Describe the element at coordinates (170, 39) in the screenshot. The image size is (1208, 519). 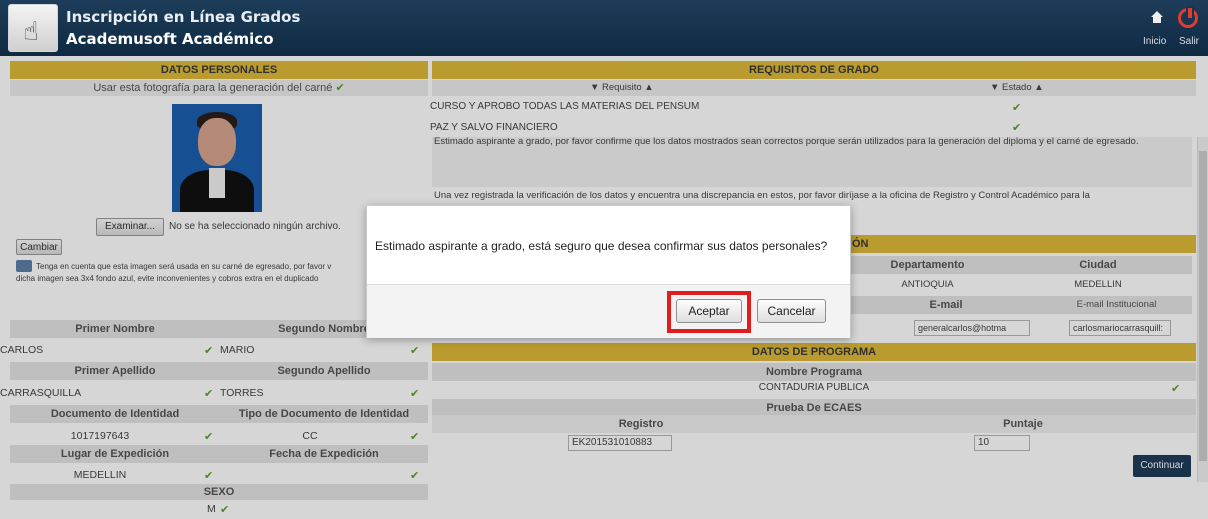
I see `app-subtitle: Academusoft Académico` at that location.